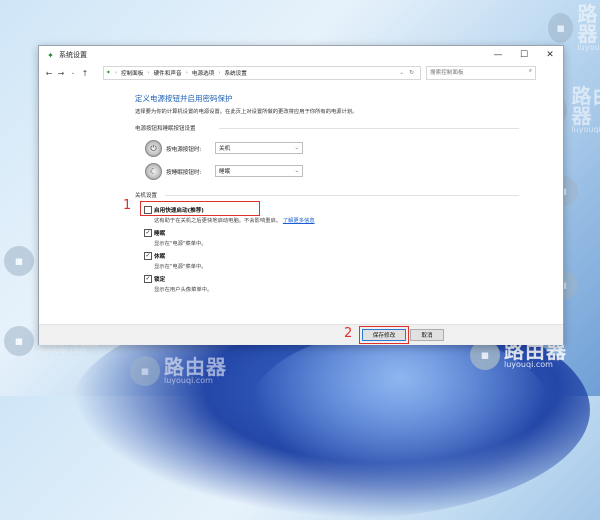  What do you see at coordinates (299, 221) in the screenshot?
I see `learn-more-link: 了解更多信息` at bounding box center [299, 221].